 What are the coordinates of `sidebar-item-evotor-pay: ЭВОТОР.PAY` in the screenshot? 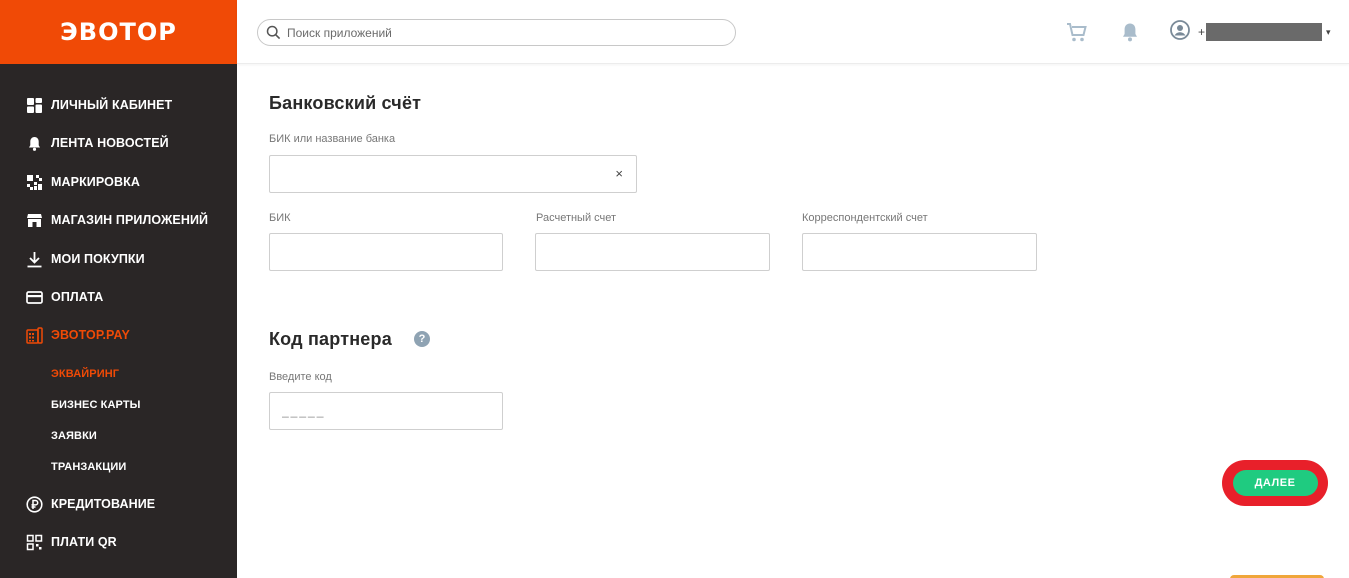 It's located at (118, 335).